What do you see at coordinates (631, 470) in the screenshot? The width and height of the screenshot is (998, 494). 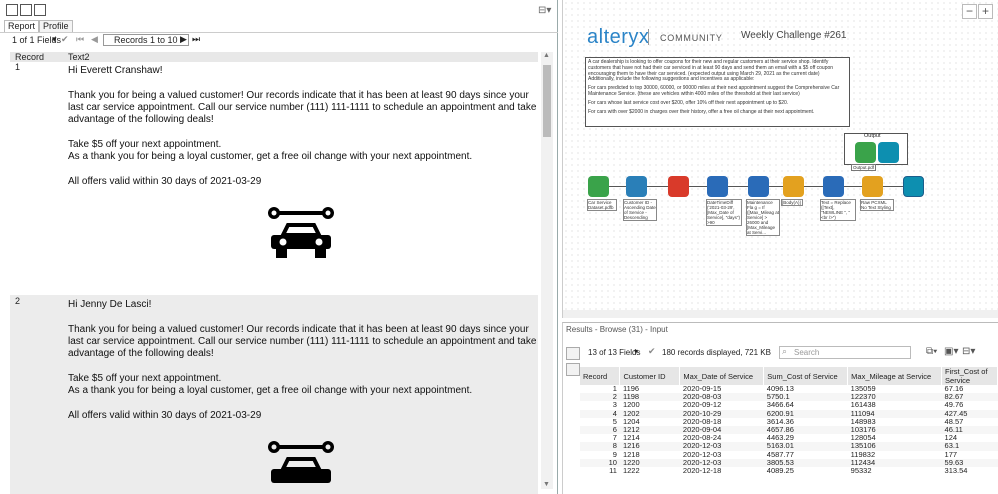 I see `table-cell: 1222` at bounding box center [631, 470].